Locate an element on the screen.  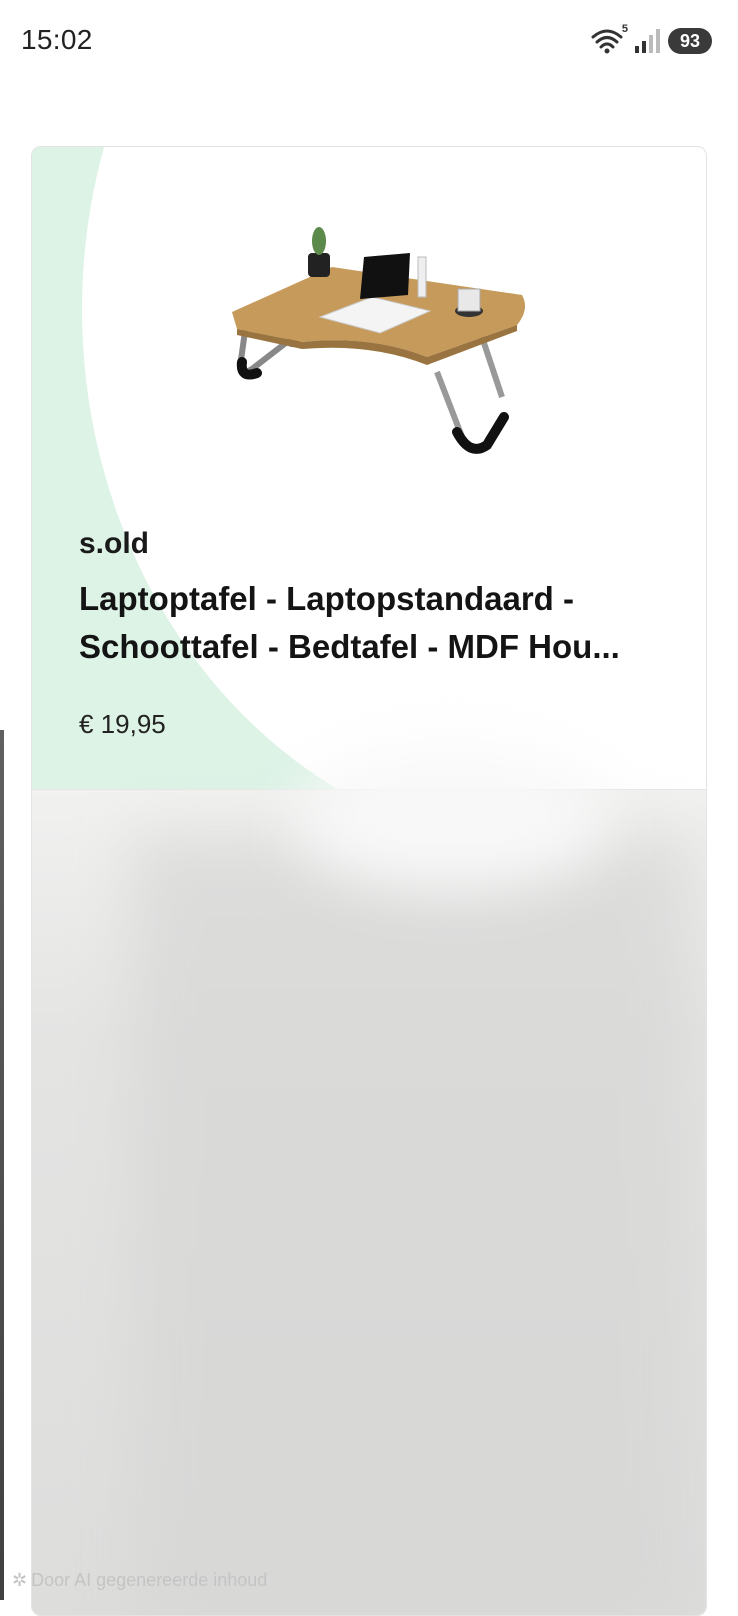
signal-icon is located at coordinates (647, 41).